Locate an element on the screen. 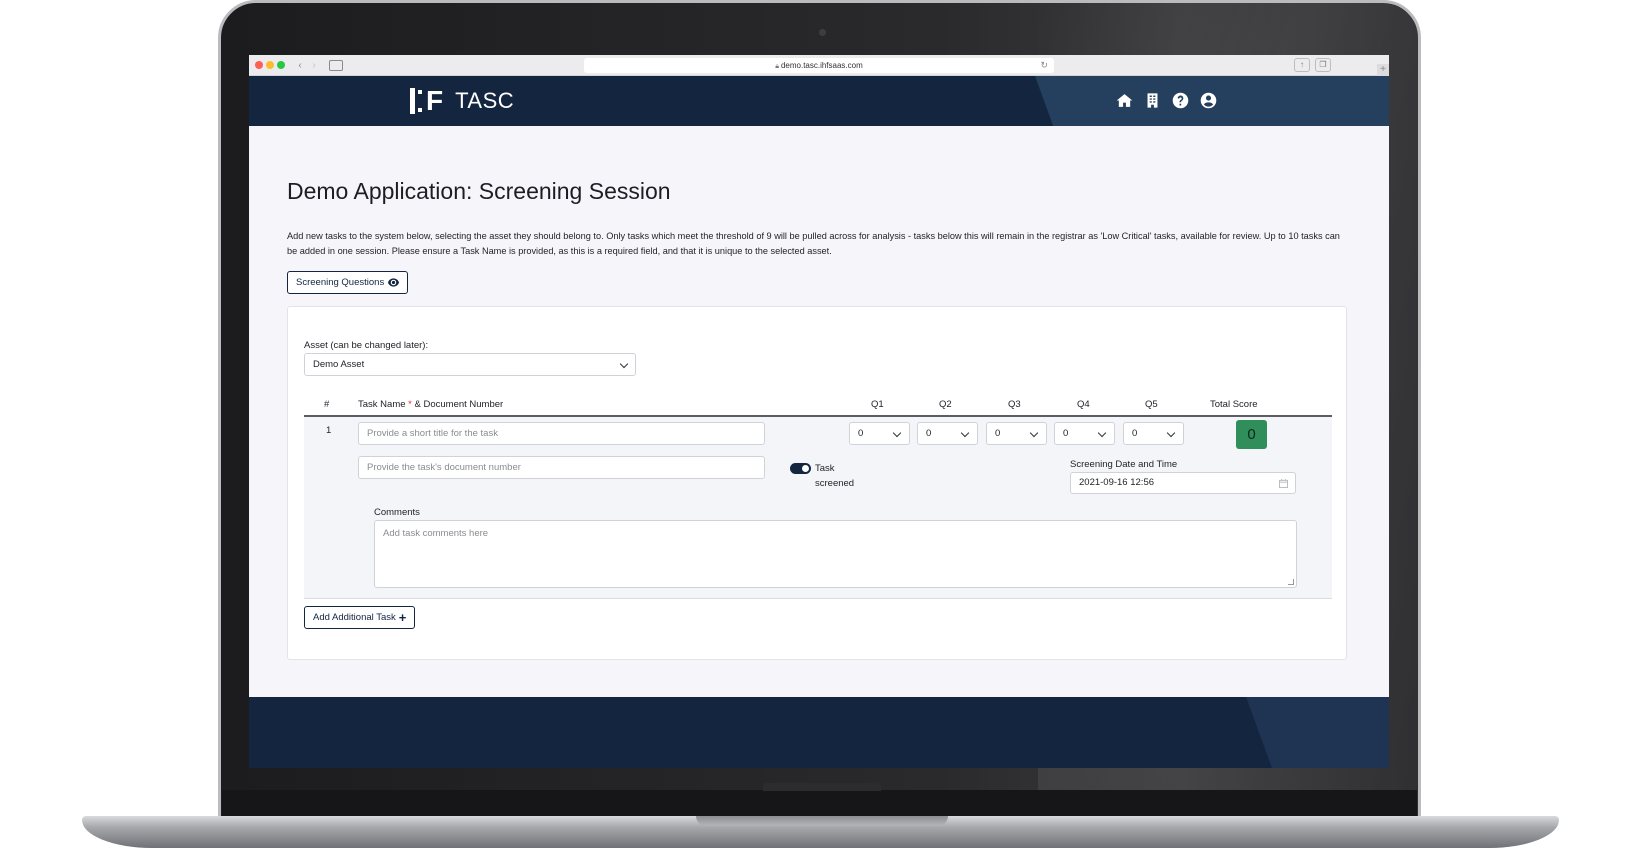  column-header-q3: Q3 is located at coordinates (1014, 404).